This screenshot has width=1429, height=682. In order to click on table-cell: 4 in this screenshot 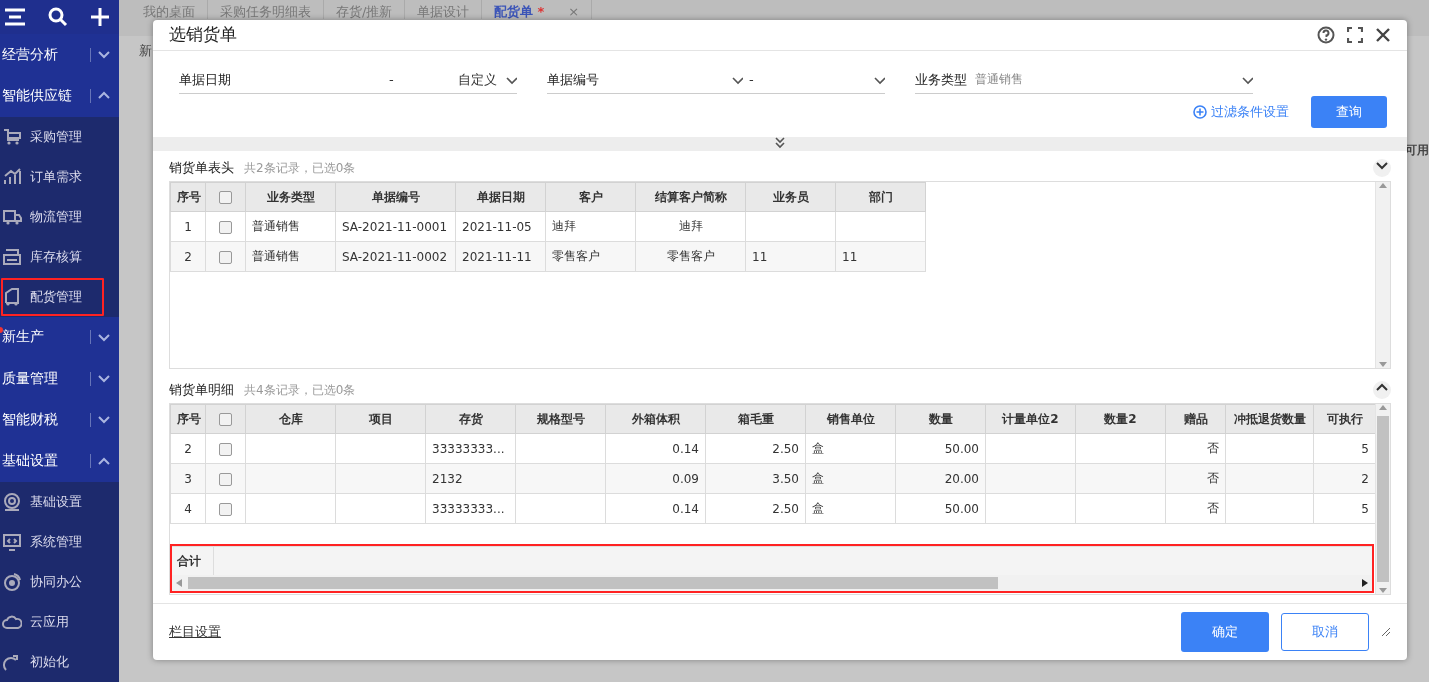, I will do `click(188, 508)`.